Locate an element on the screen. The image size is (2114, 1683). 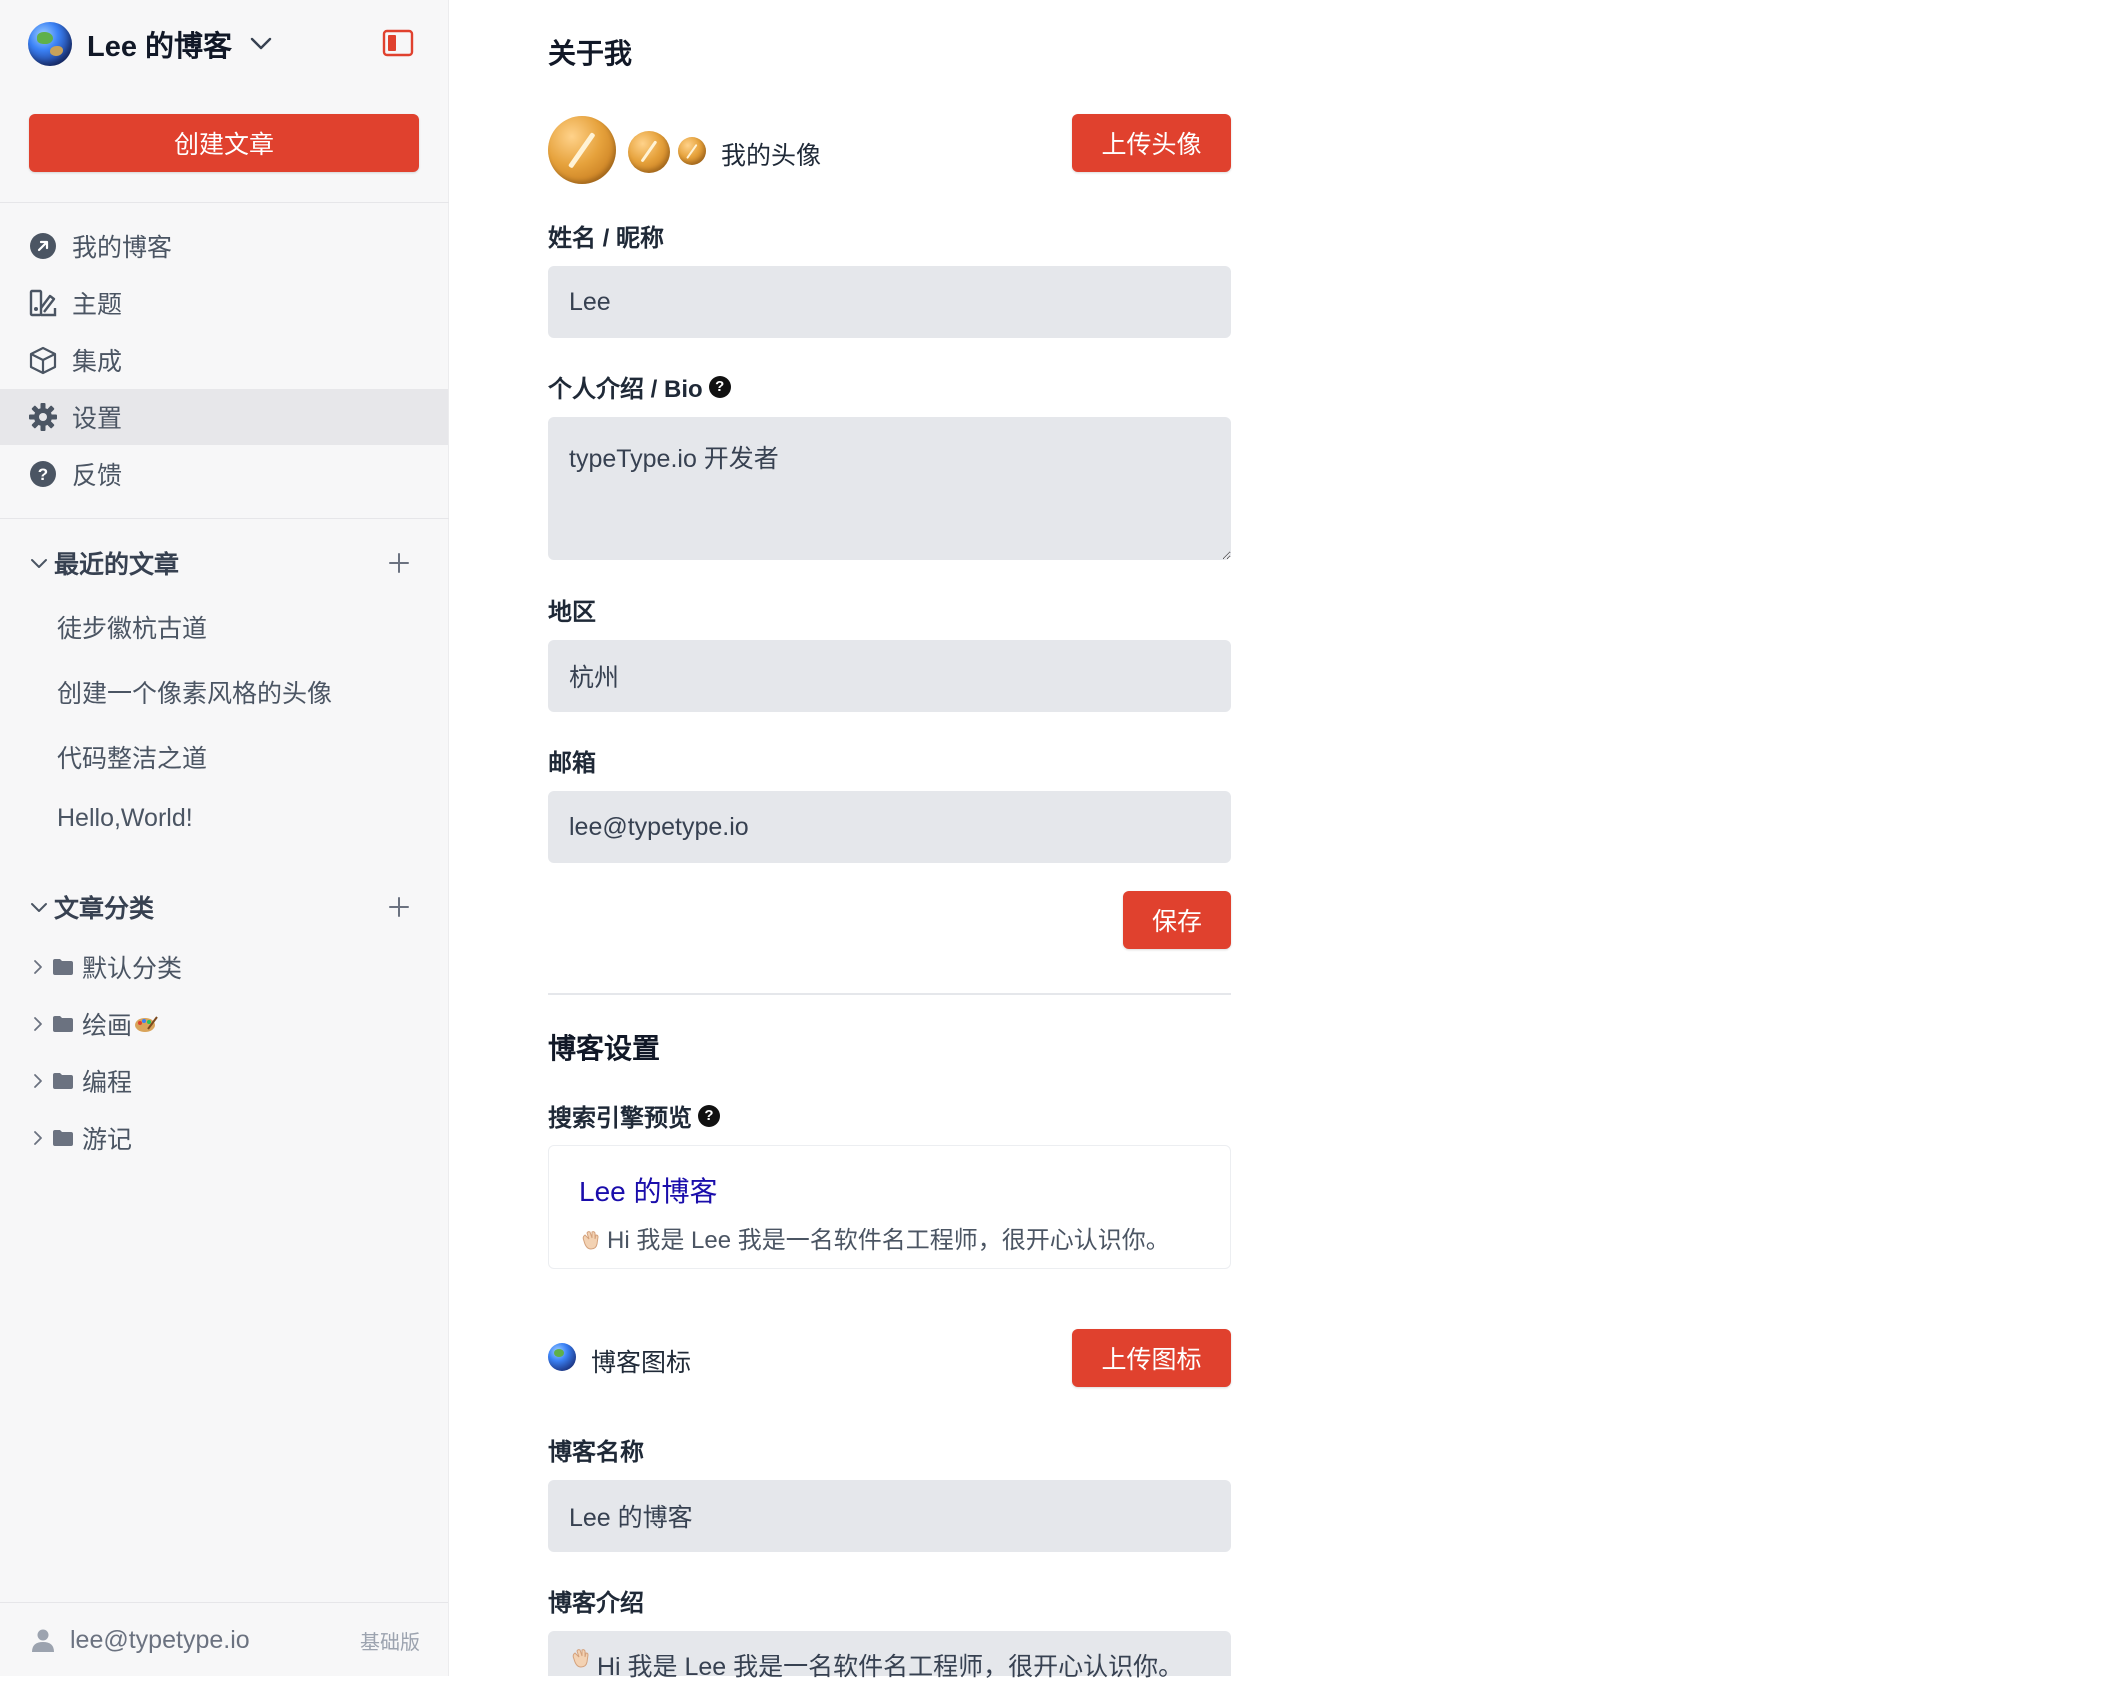
recent-post-item: 徒步徽杭古道 is located at coordinates (132, 627).